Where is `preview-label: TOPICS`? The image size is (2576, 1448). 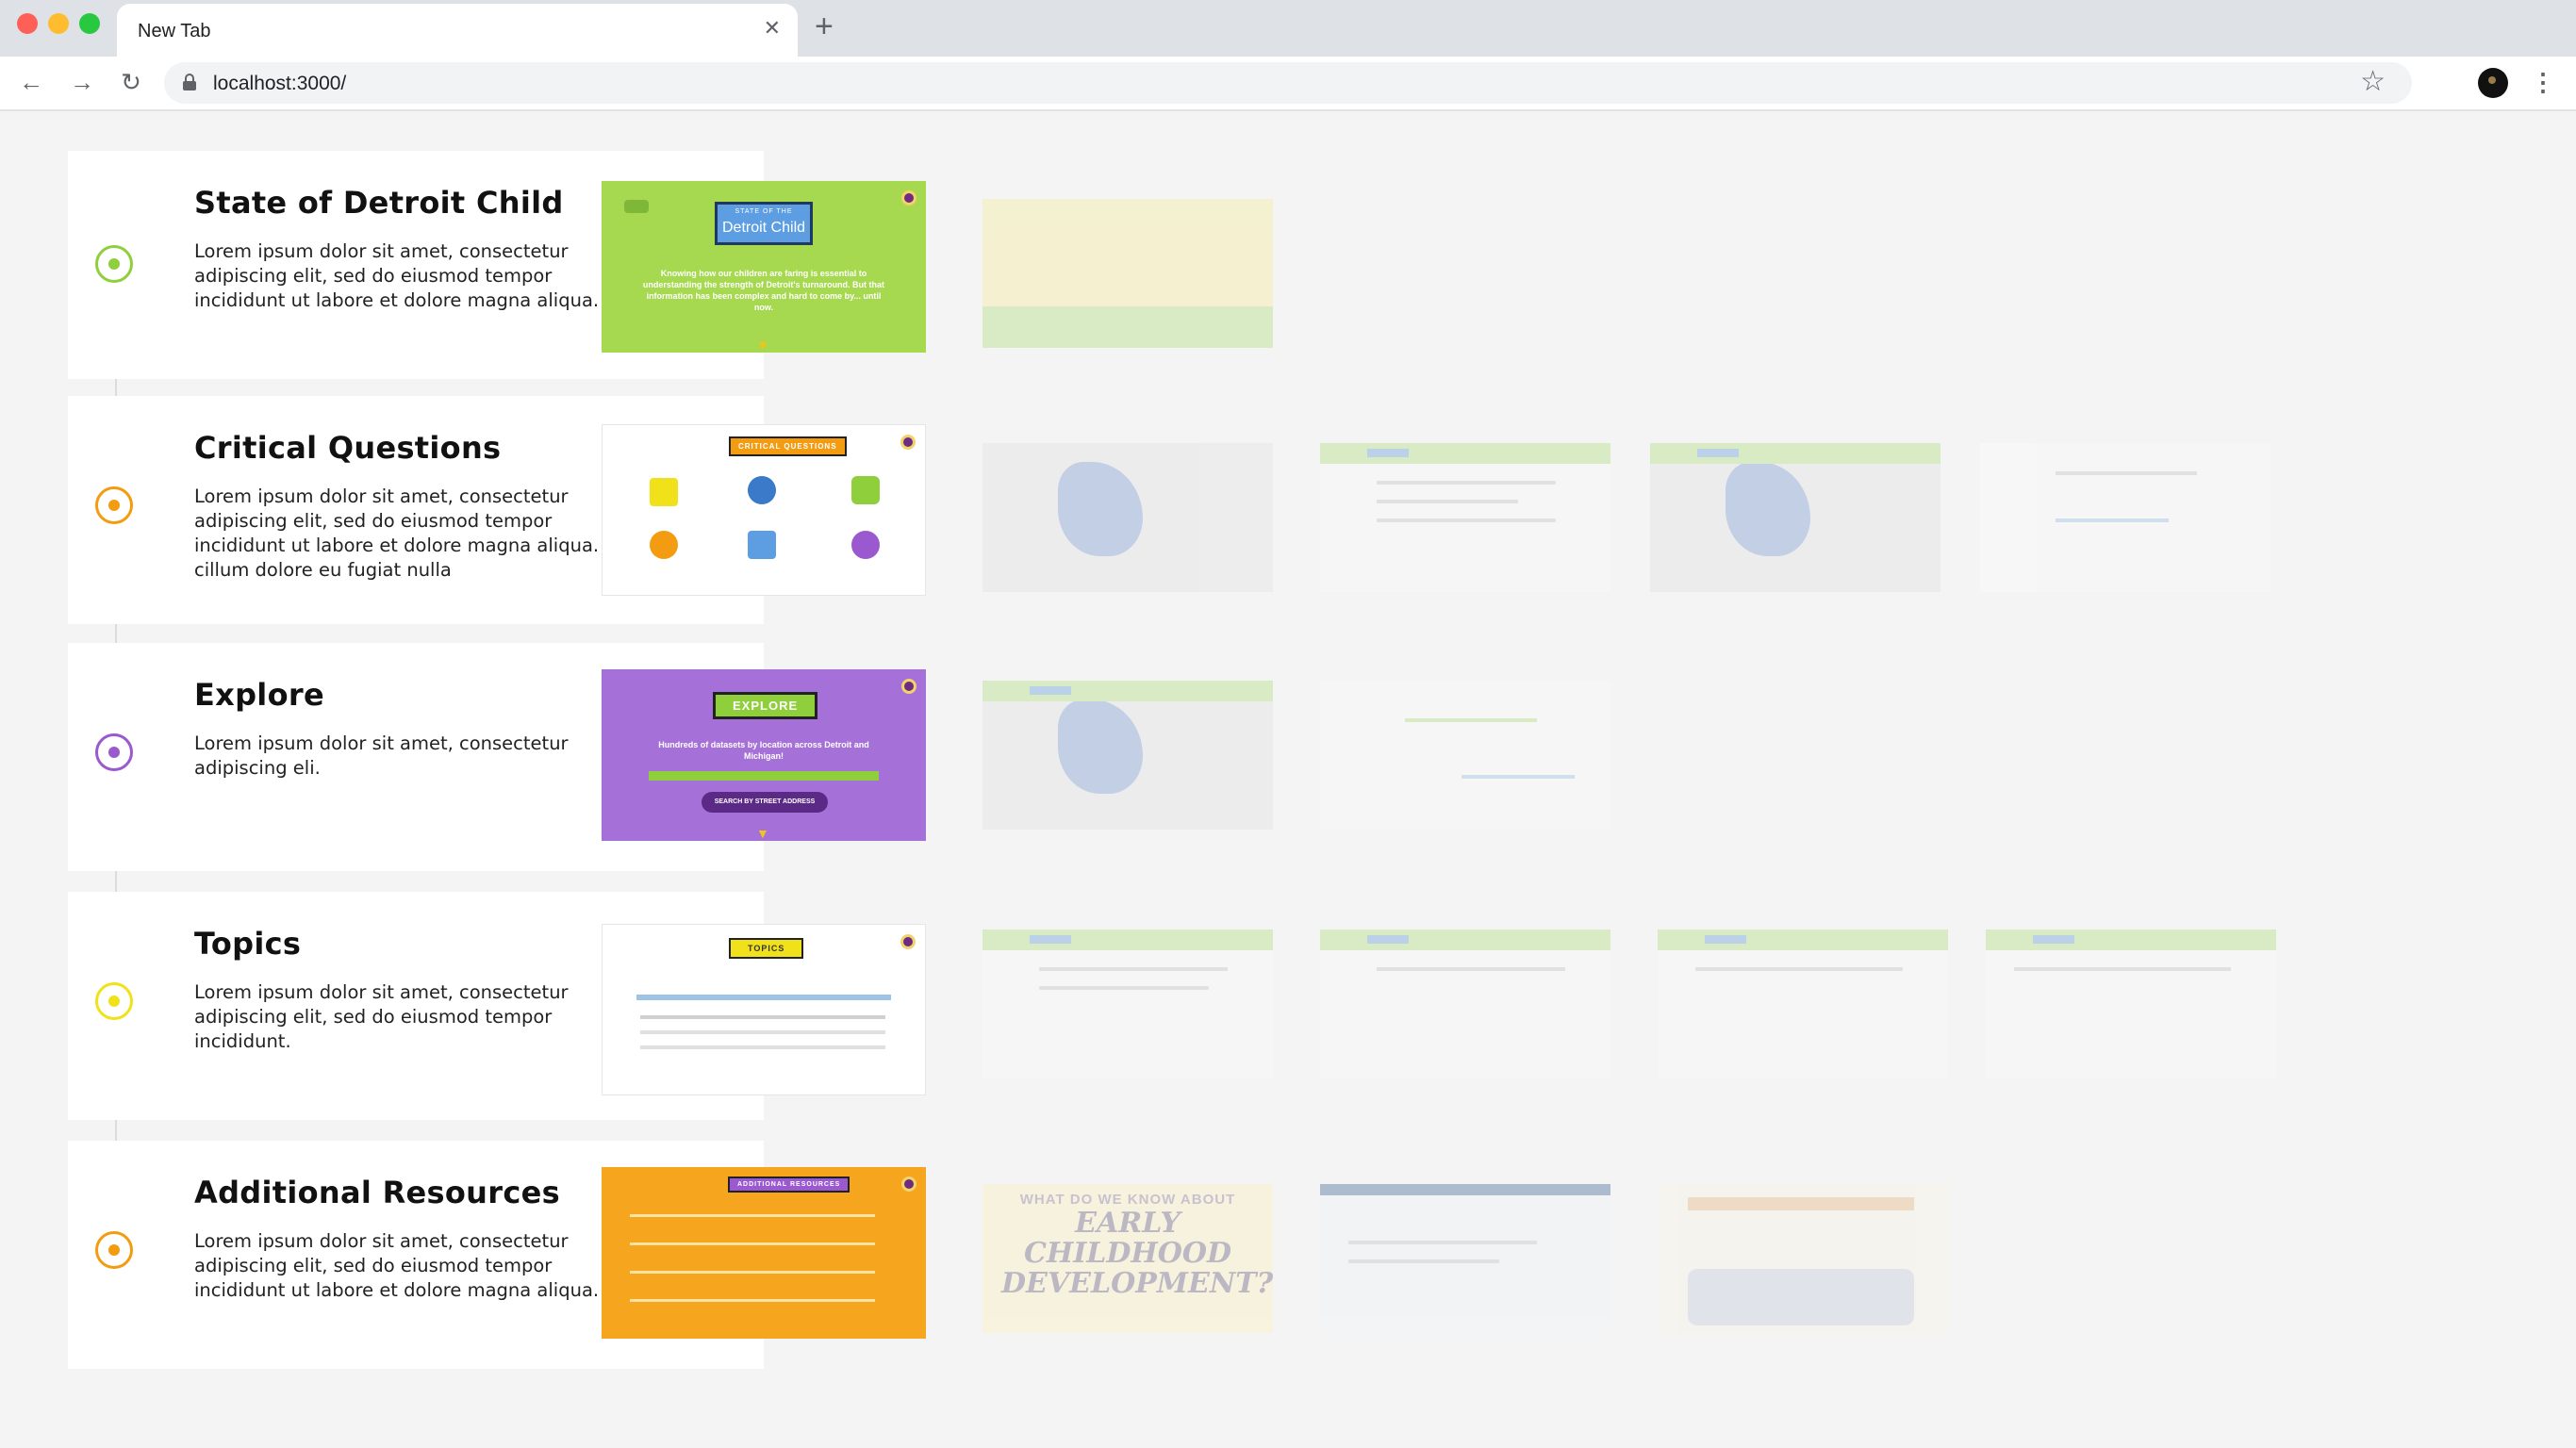 preview-label: TOPICS is located at coordinates (766, 948).